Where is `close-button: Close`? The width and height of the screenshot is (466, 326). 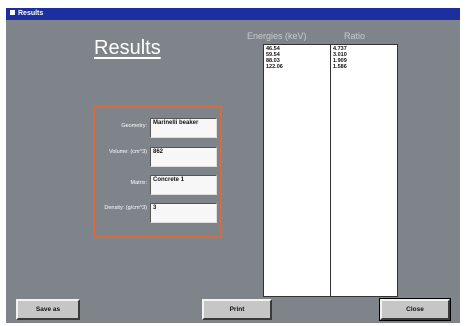
close-button: Close is located at coordinates (415, 309).